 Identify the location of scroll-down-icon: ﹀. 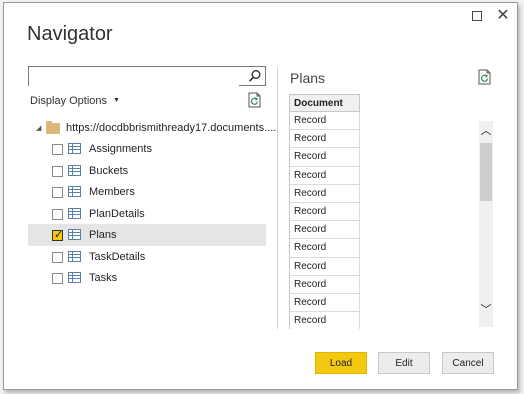
(486, 310).